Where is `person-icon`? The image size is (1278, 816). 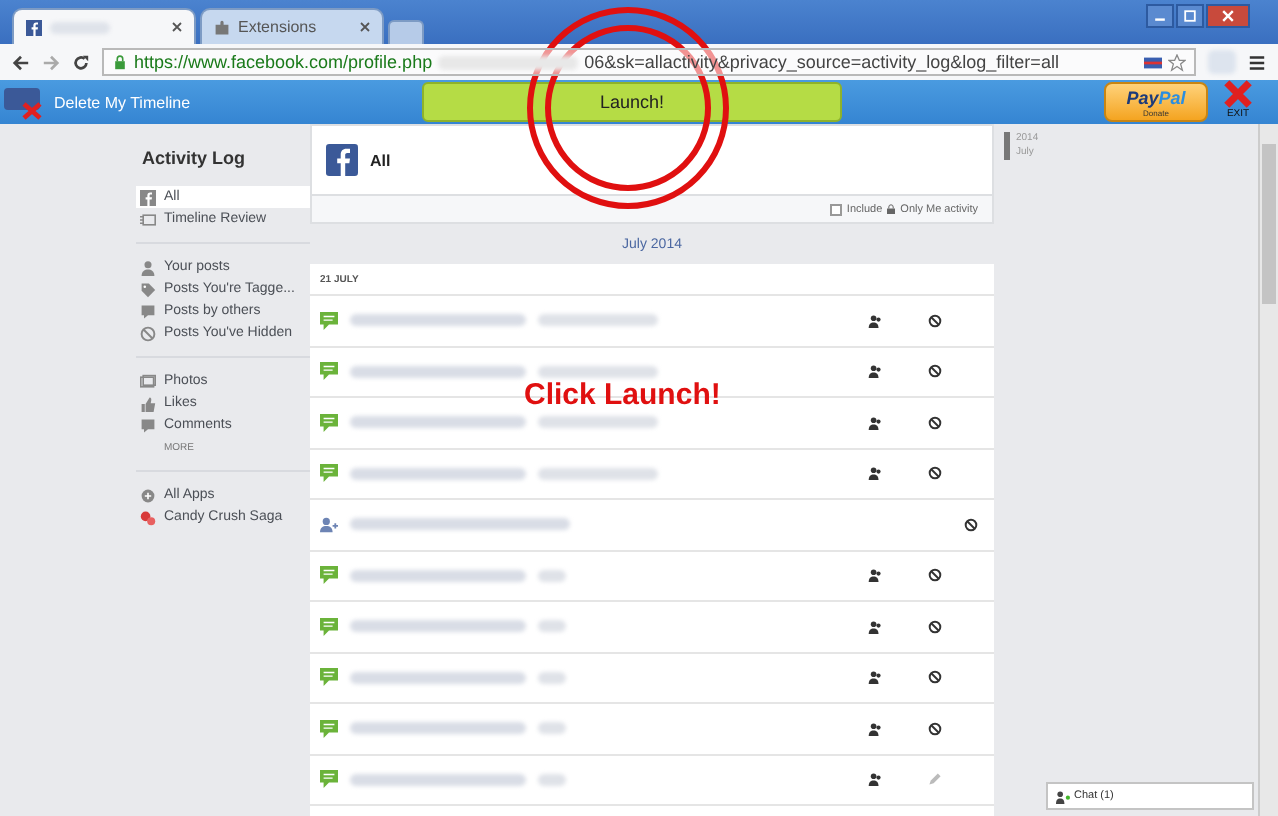 person-icon is located at coordinates (148, 267).